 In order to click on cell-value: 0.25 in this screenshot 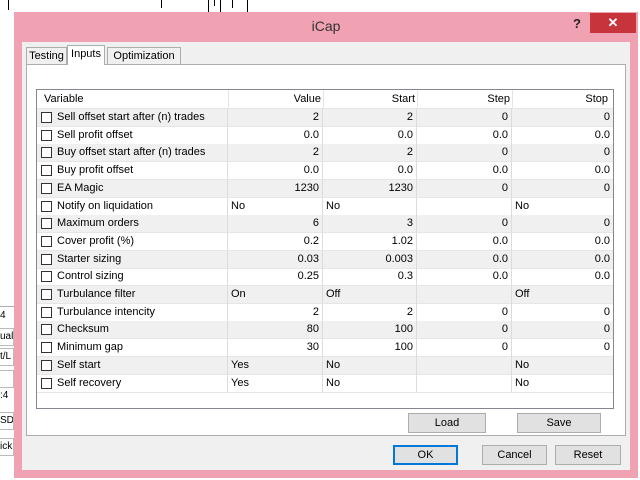, I will do `click(275, 277)`.